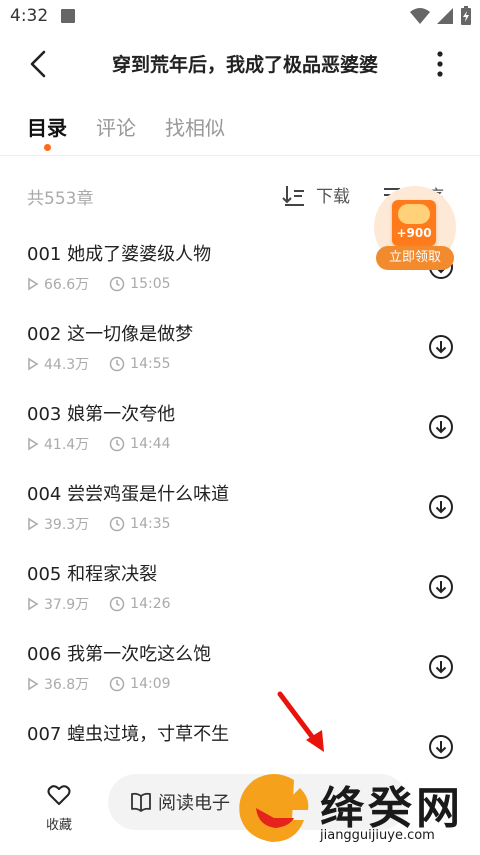  I want to click on favorite-button: 收藏, so click(59, 812).